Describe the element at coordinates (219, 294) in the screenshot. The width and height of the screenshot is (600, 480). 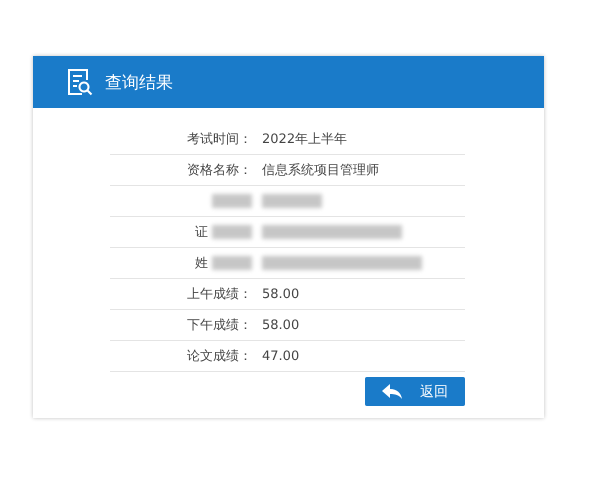
I see `field-label: 上午成绩：` at that location.